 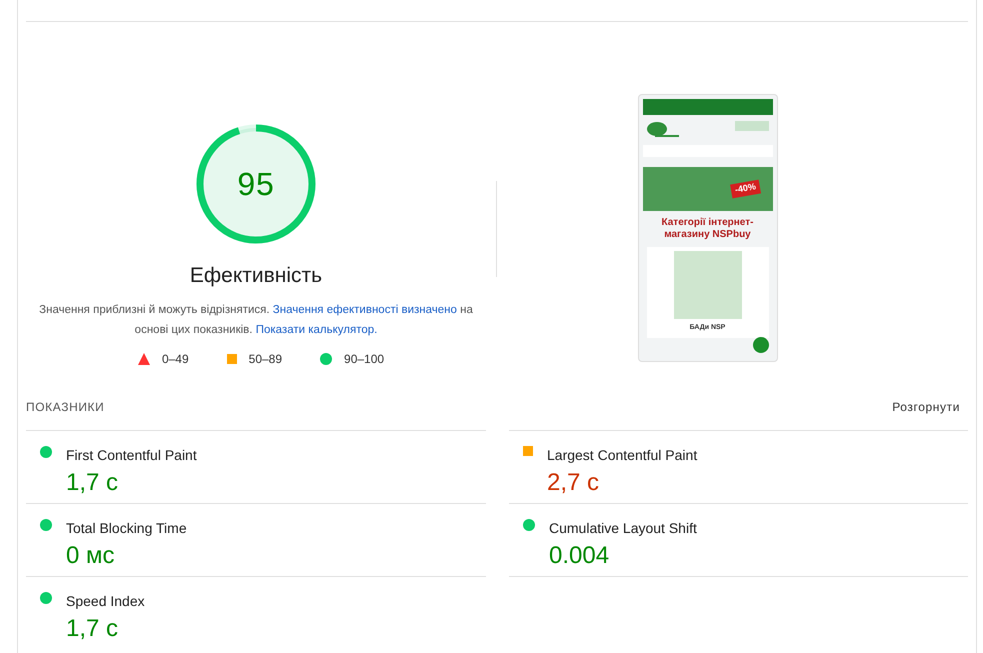 What do you see at coordinates (707, 229) in the screenshot?
I see `category-heading: Категорії інтернет-магазину NSPbuy` at bounding box center [707, 229].